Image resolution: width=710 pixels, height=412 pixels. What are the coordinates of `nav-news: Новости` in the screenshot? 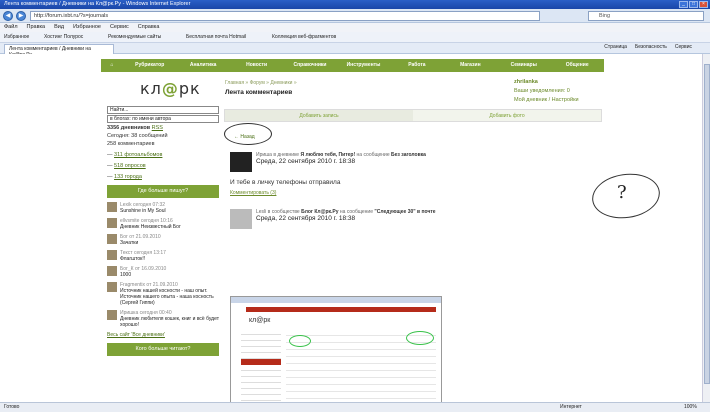 It's located at (256, 65).